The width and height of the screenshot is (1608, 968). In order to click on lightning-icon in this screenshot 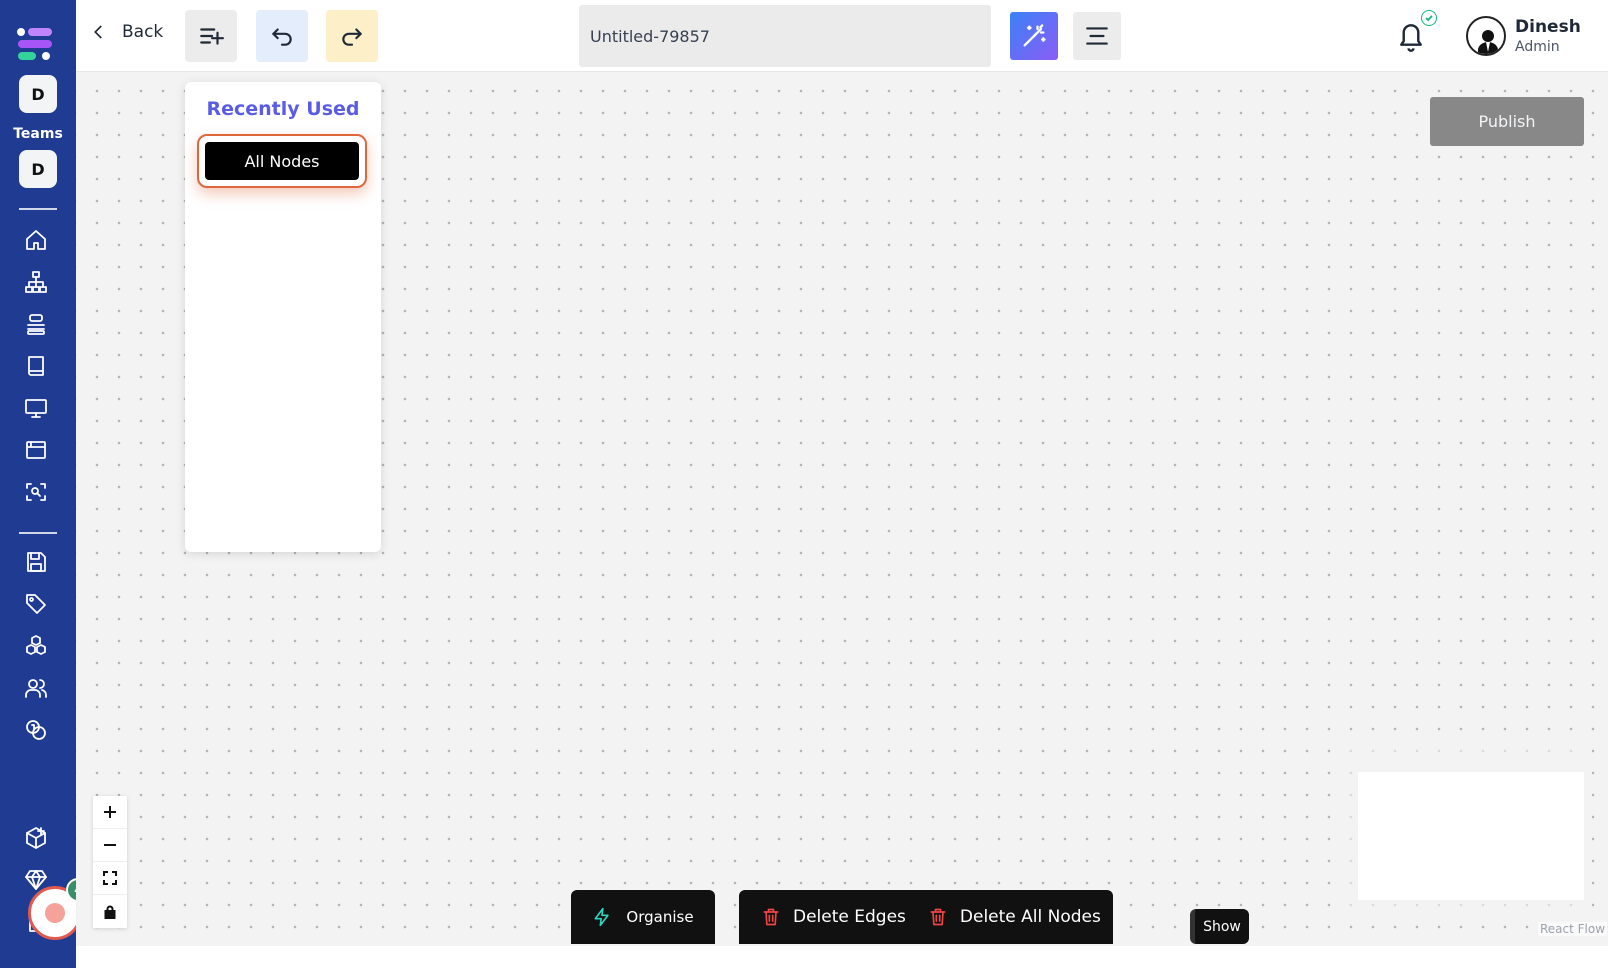, I will do `click(602, 917)`.